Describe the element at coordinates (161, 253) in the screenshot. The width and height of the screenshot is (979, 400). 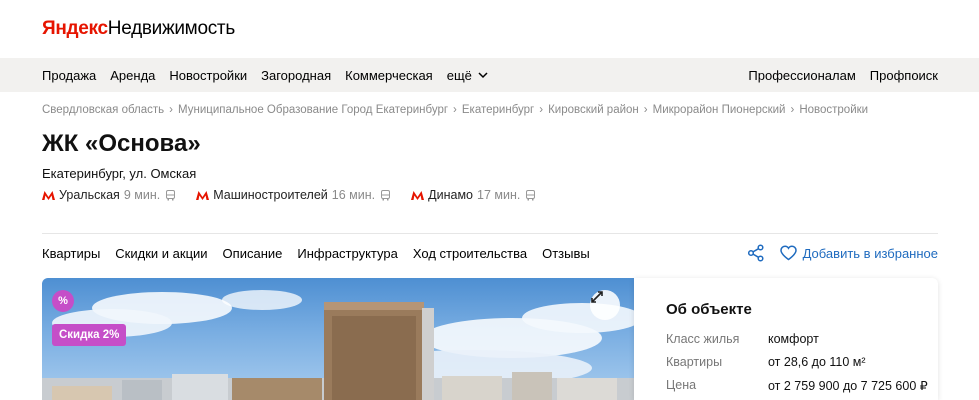
I see `tab-discounts: Скидки и акции` at that location.